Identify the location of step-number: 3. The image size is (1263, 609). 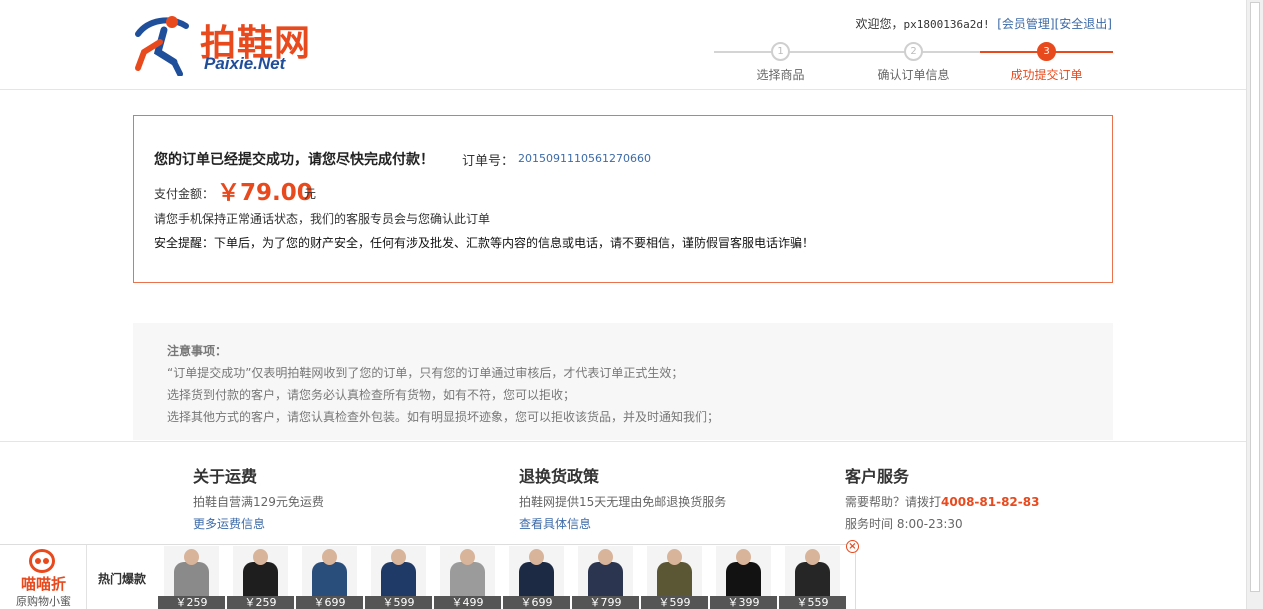
(1046, 51).